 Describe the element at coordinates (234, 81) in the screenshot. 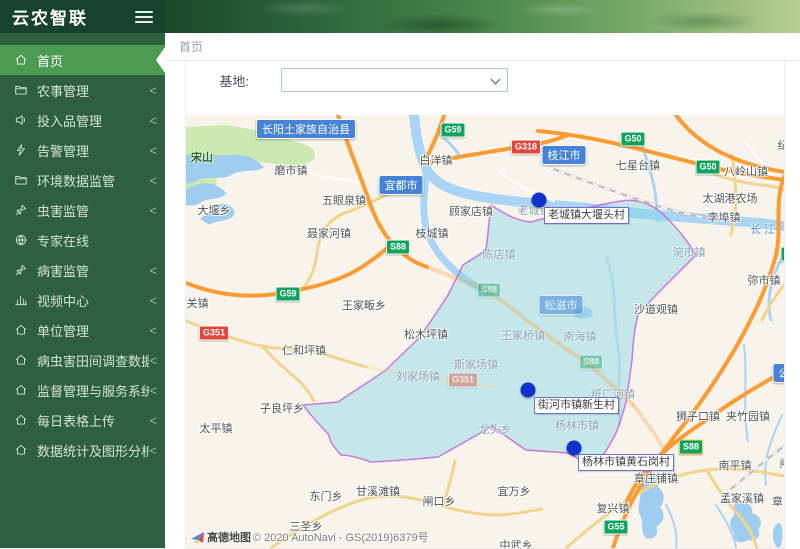

I see `base-label: 基地:` at that location.